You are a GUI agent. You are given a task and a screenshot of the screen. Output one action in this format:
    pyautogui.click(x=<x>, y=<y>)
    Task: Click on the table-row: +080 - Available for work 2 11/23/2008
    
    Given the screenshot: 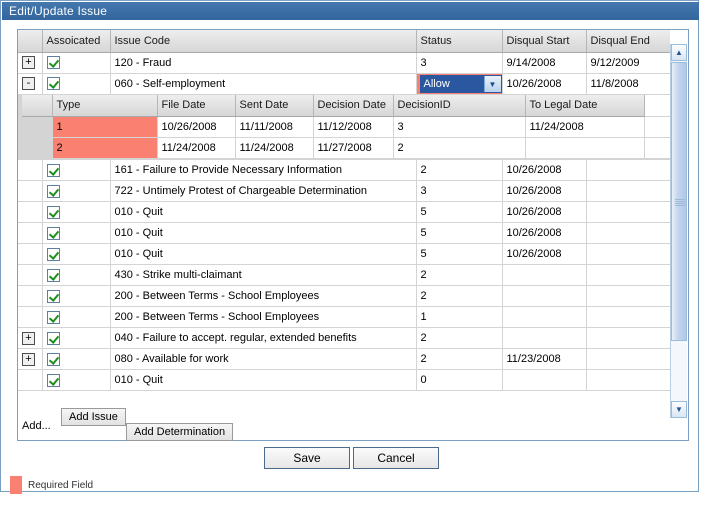 What is the action you would take?
    pyautogui.click(x=344, y=359)
    